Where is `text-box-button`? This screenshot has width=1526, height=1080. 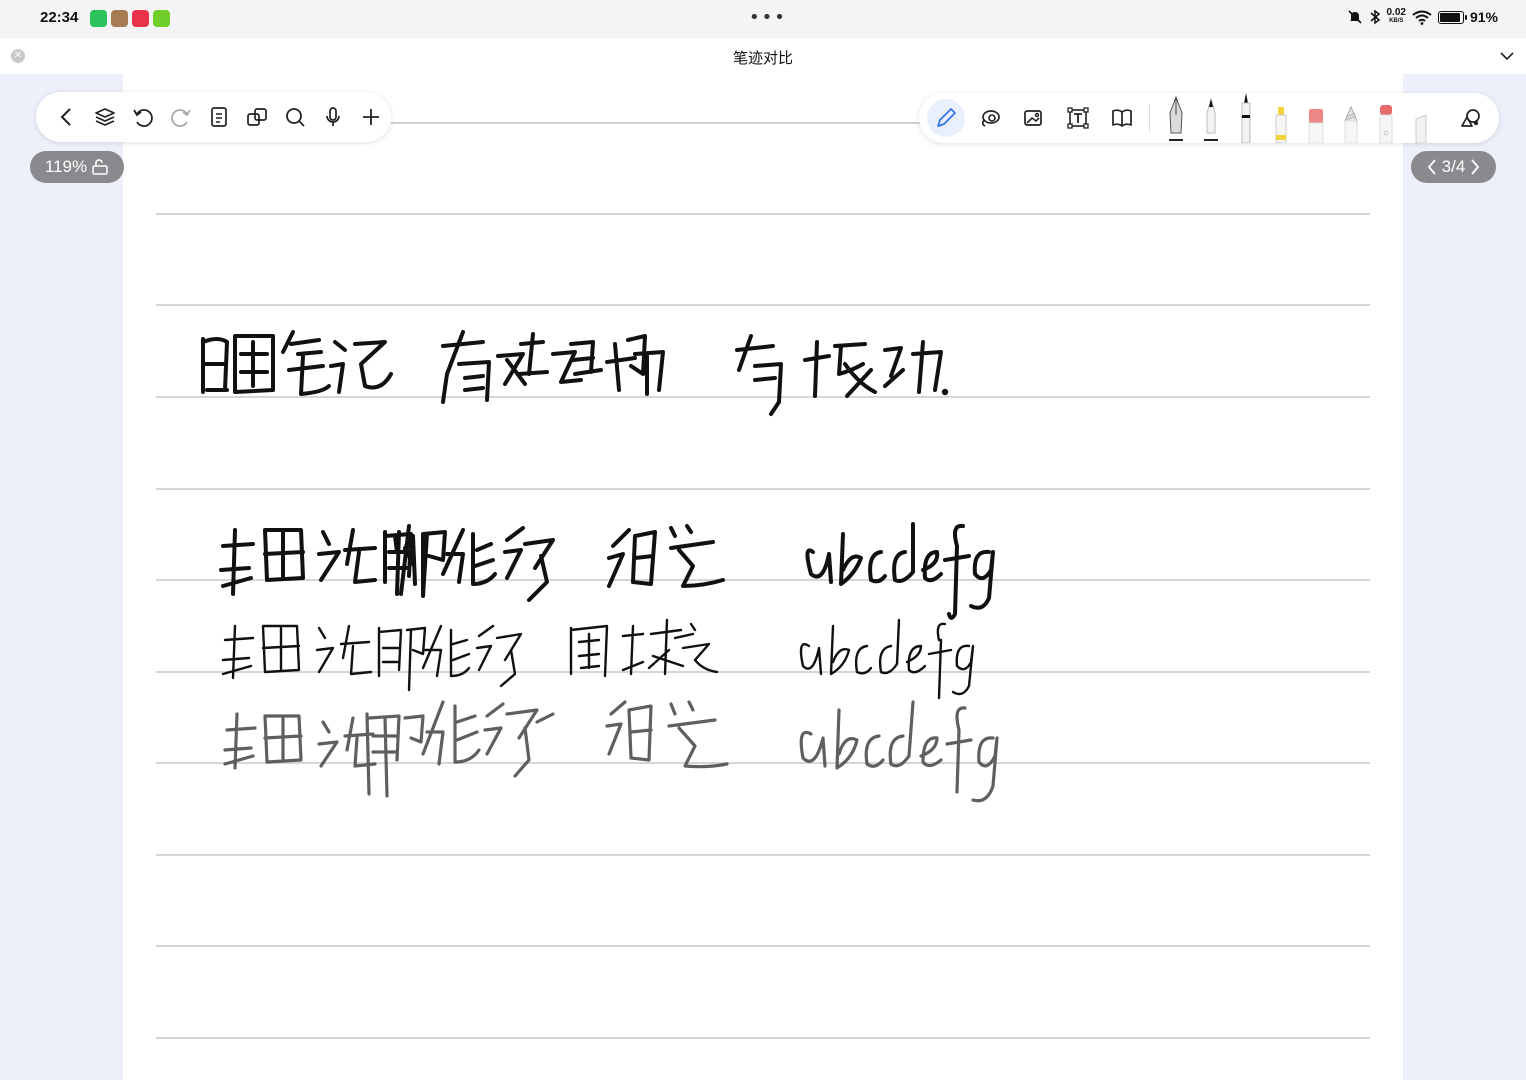 text-box-button is located at coordinates (1078, 118).